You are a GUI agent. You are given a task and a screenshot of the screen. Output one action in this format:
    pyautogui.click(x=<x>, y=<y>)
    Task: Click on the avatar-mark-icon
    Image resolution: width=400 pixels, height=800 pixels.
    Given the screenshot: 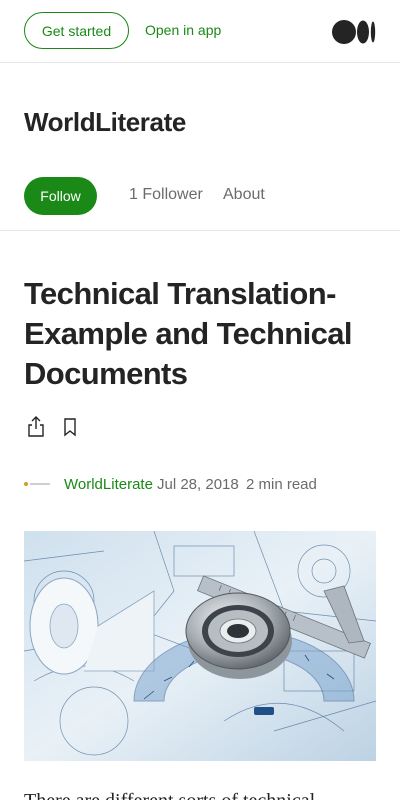 What is the action you would take?
    pyautogui.click(x=26, y=484)
    